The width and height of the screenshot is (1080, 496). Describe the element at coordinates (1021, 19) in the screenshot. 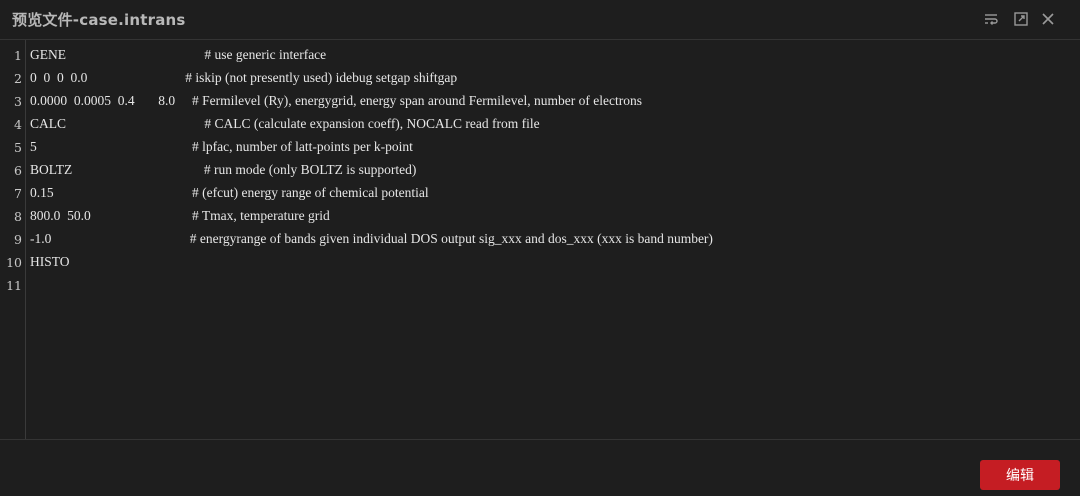

I see `maximize-icon` at that location.